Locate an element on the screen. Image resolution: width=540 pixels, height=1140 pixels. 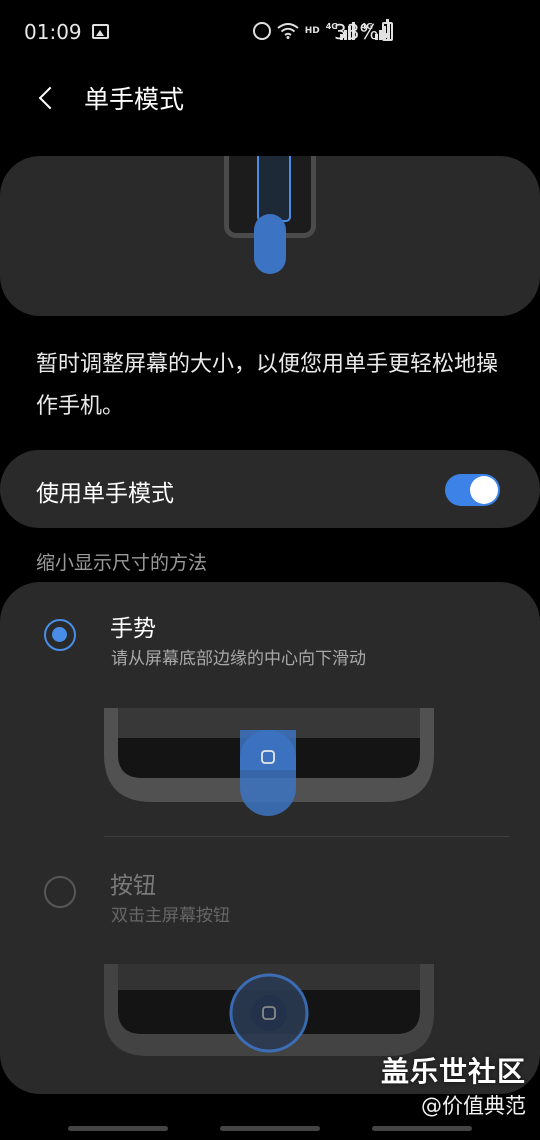
button-radio is located at coordinates (60, 892).